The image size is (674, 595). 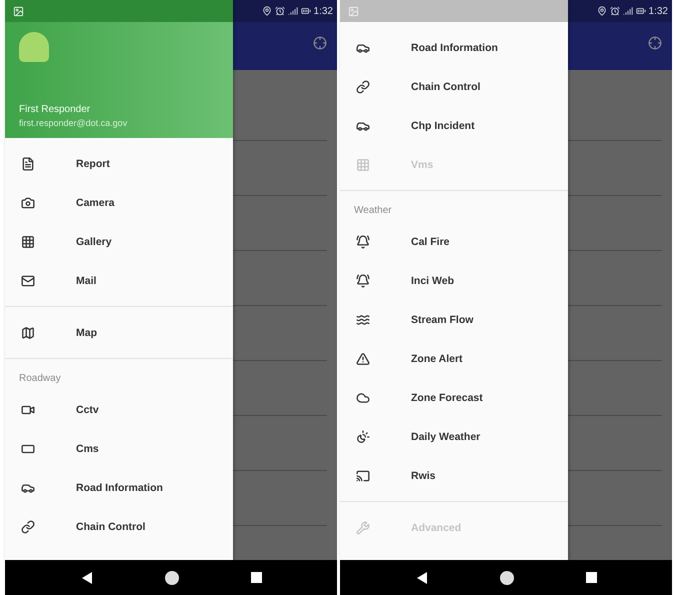 What do you see at coordinates (119, 409) in the screenshot?
I see `menu-item: Cctv` at bounding box center [119, 409].